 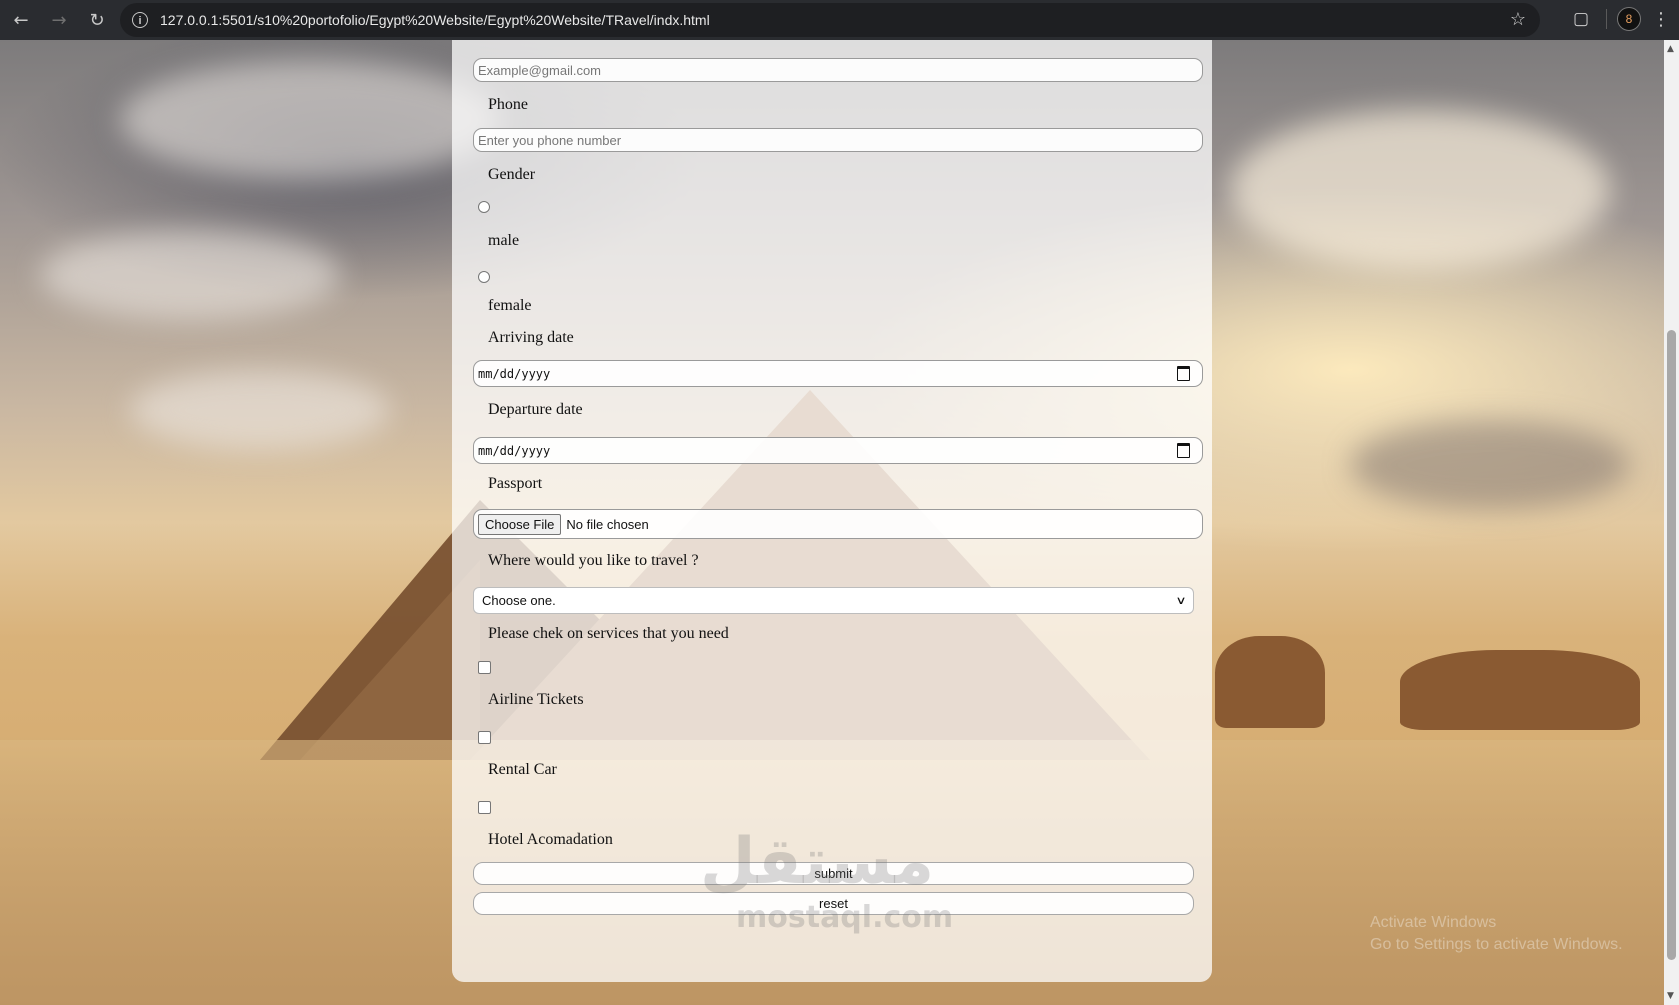 What do you see at coordinates (536, 699) in the screenshot?
I see `airline-tickets-label: Airline Tickets` at bounding box center [536, 699].